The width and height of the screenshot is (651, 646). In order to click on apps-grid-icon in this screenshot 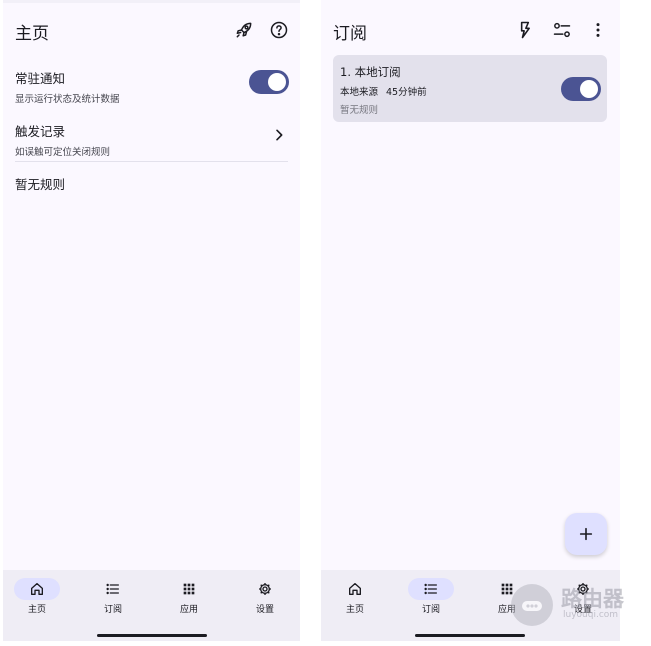, I will do `click(189, 589)`.